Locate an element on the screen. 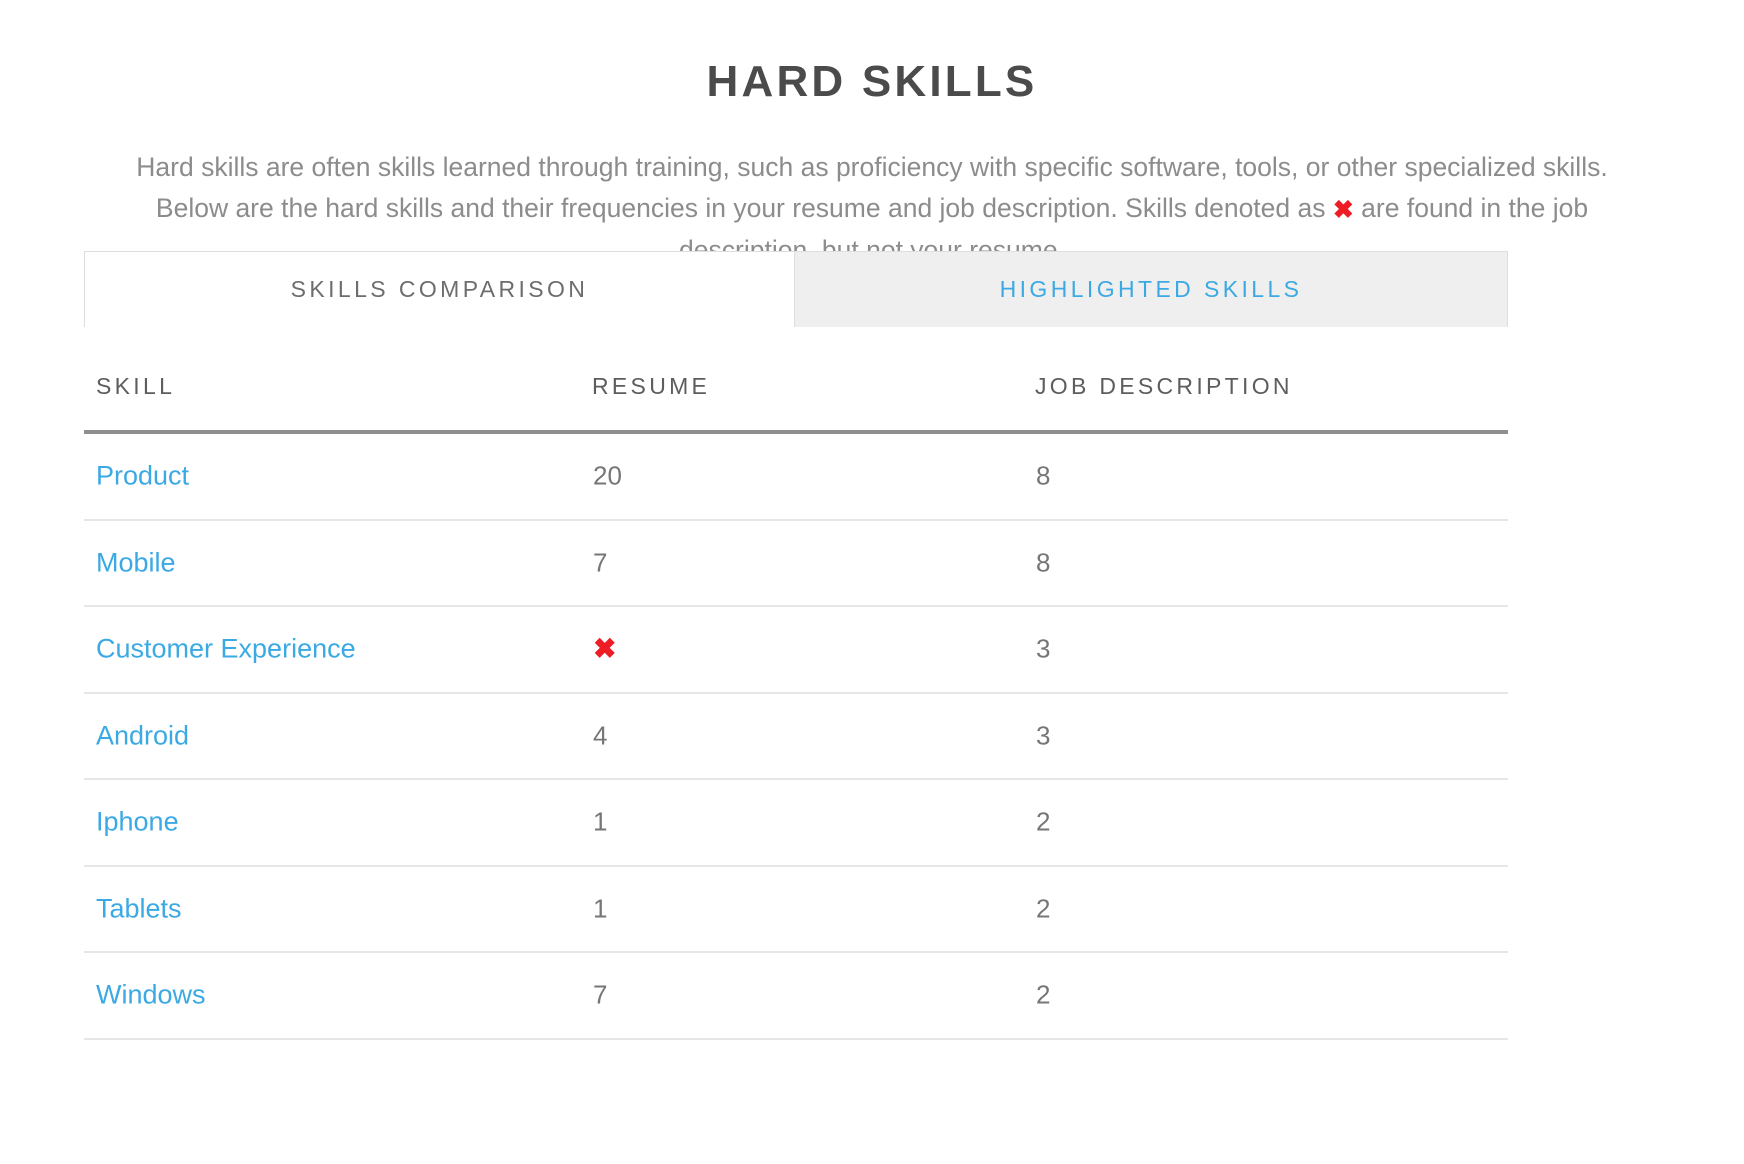 The height and width of the screenshot is (1164, 1744). skill-link: Tablets is located at coordinates (139, 908).